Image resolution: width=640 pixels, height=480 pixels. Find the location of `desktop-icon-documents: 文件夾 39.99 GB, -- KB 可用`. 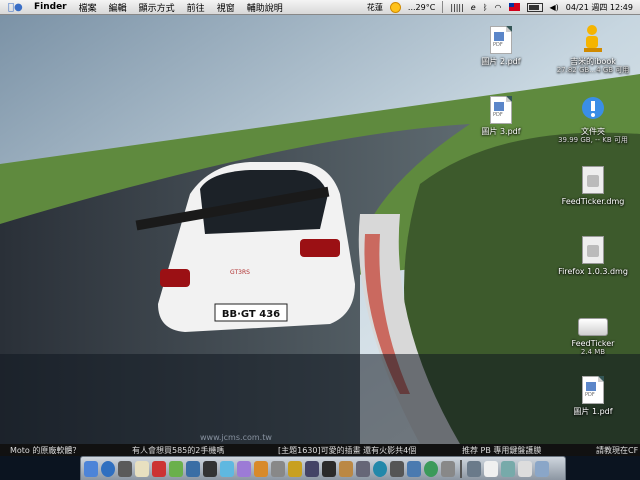

desktop-icon-documents: 文件夾 39.99 GB, -- KB 可用 is located at coordinates (593, 120).